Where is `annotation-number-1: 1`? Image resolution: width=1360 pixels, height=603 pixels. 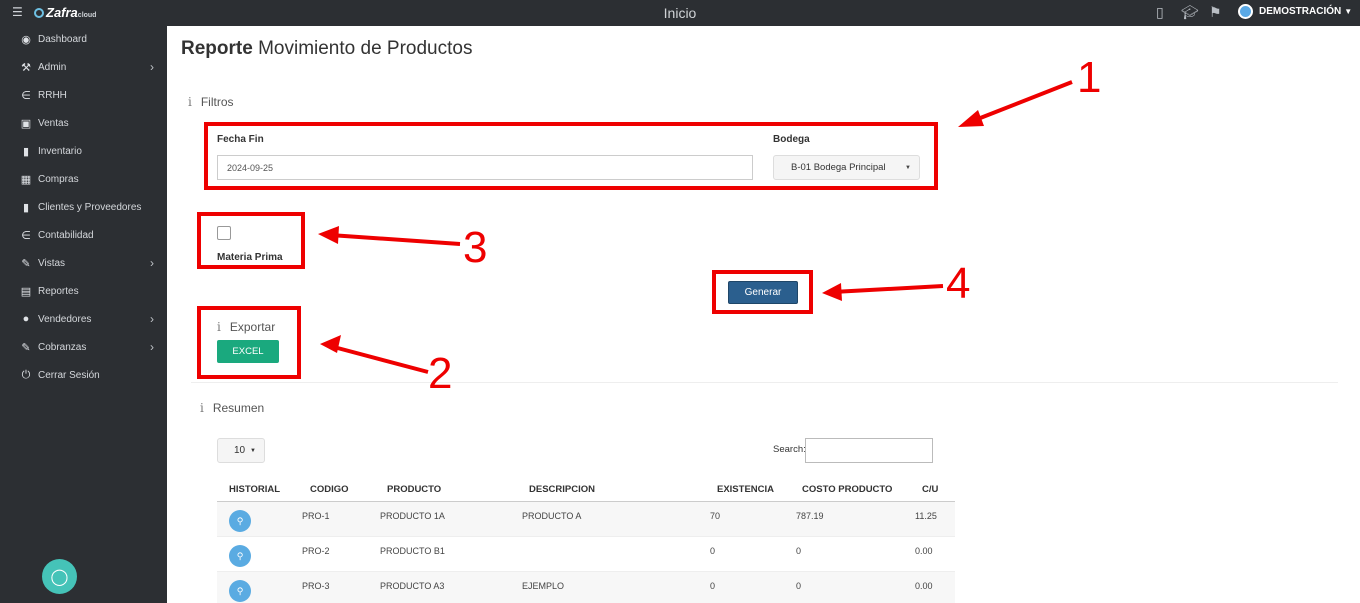
annotation-number-1: 1 is located at coordinates (1089, 77).